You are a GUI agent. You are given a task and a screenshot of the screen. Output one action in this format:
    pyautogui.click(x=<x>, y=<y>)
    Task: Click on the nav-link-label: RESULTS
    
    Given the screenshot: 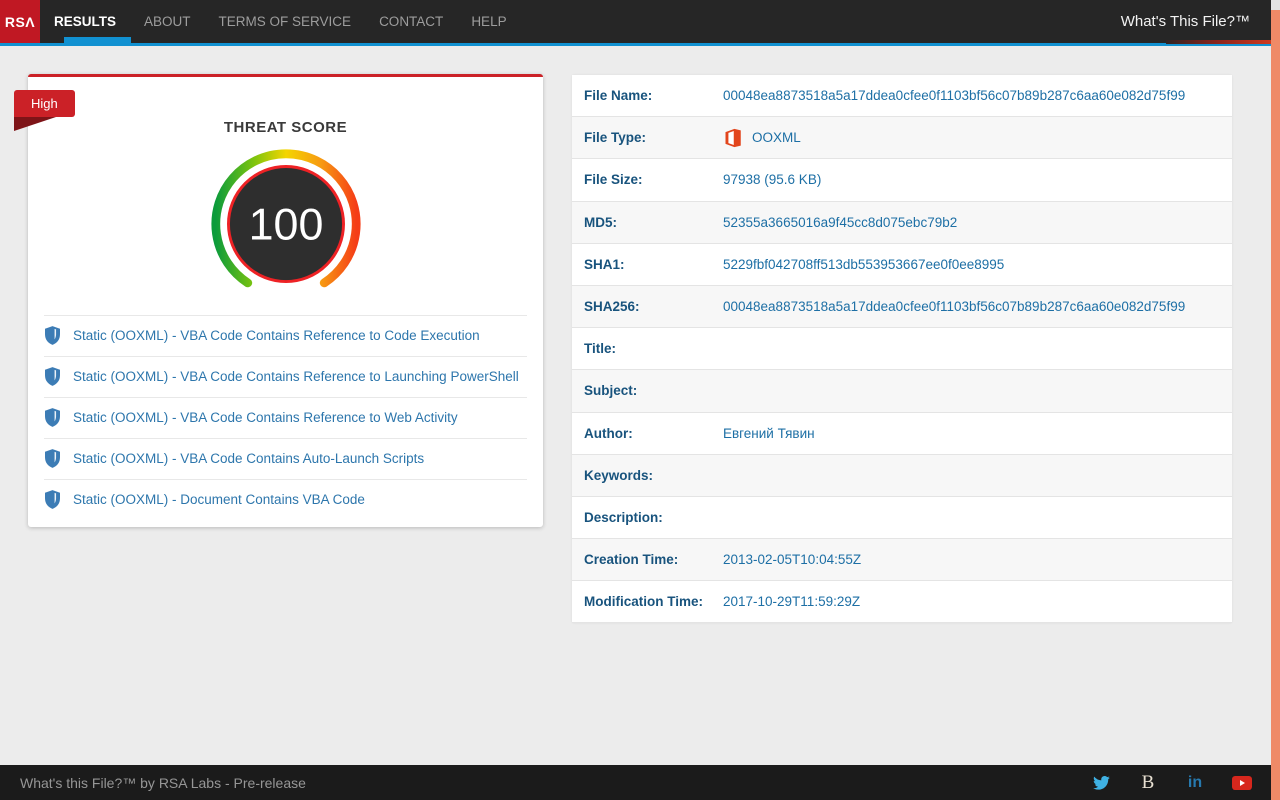 What is the action you would take?
    pyautogui.click(x=85, y=21)
    